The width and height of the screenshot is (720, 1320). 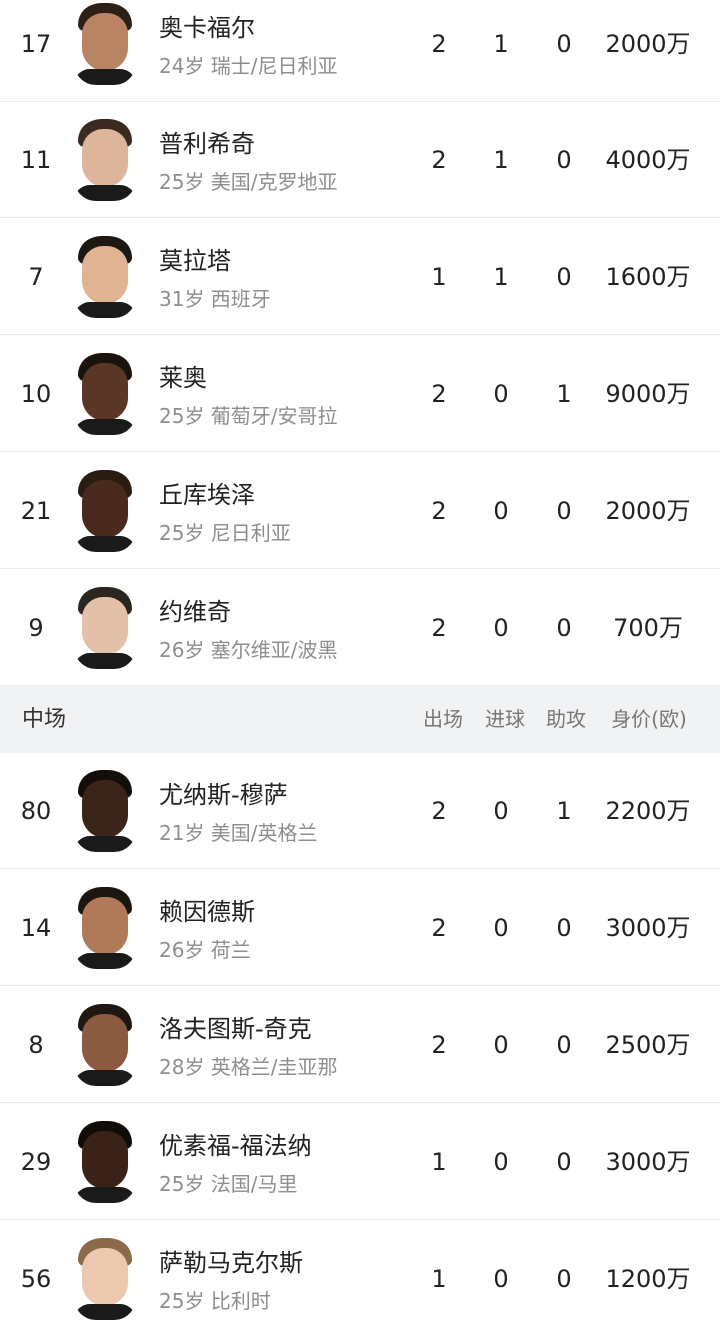 What do you see at coordinates (36, 1045) in the screenshot?
I see `shirt-number: 8` at bounding box center [36, 1045].